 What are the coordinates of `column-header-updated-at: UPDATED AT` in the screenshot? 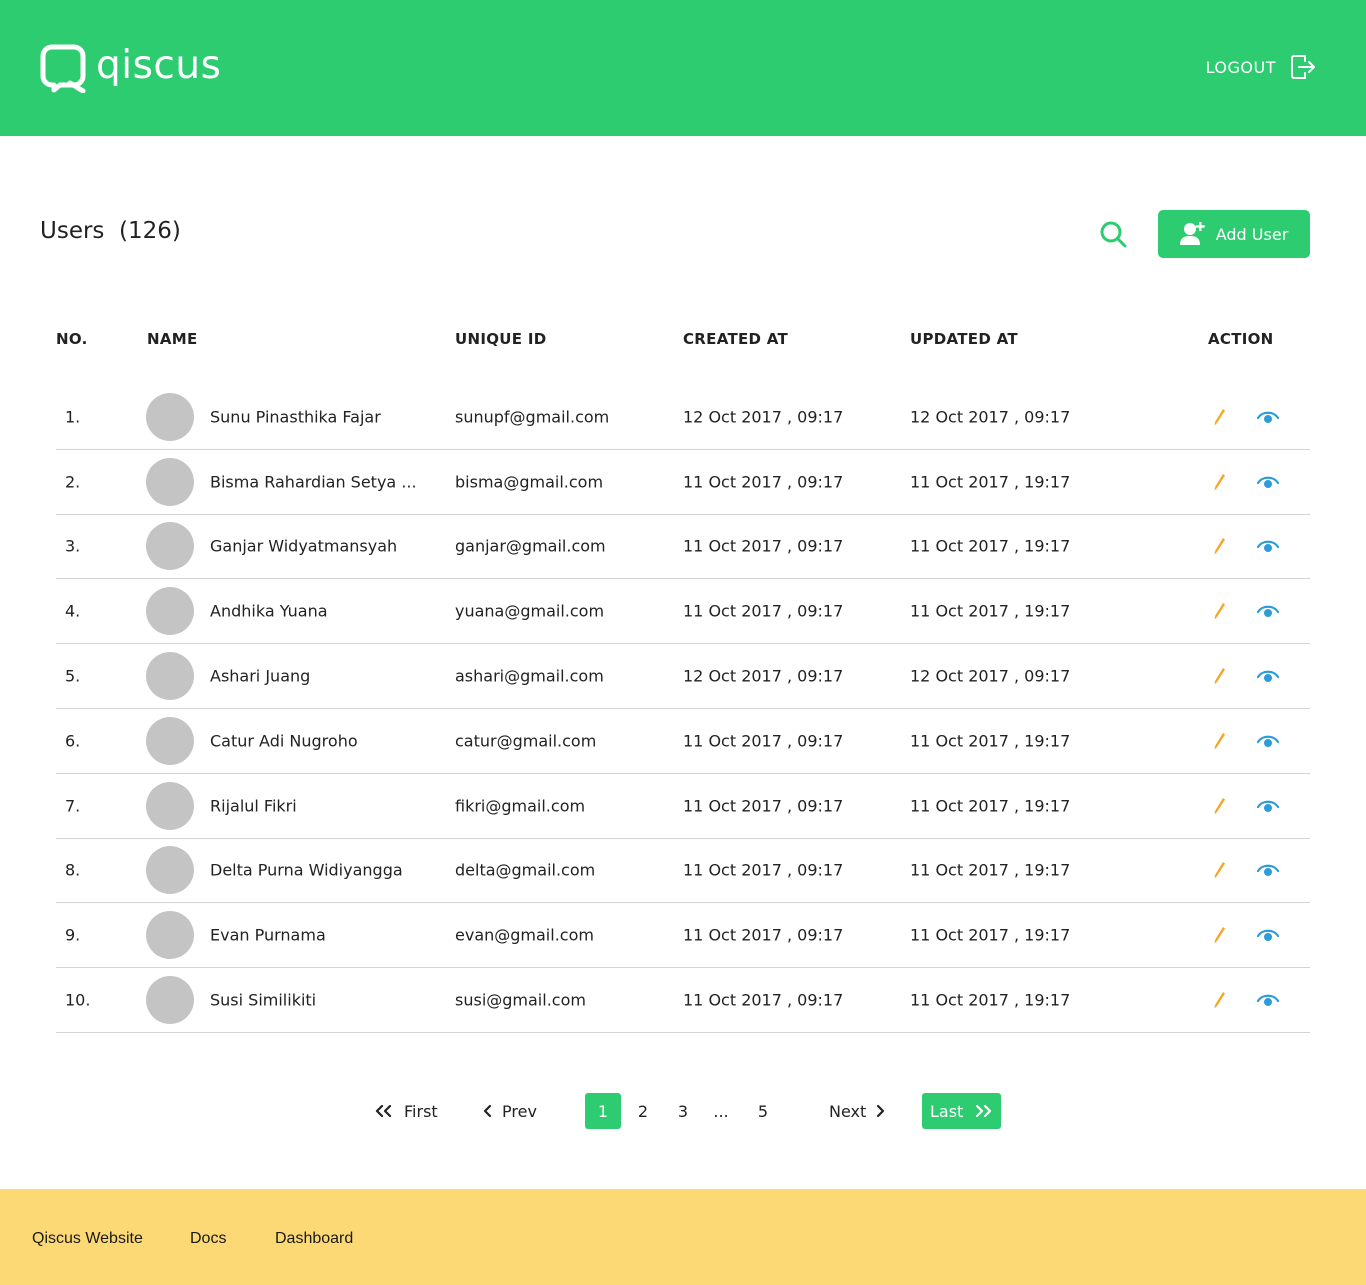 It's located at (964, 339).